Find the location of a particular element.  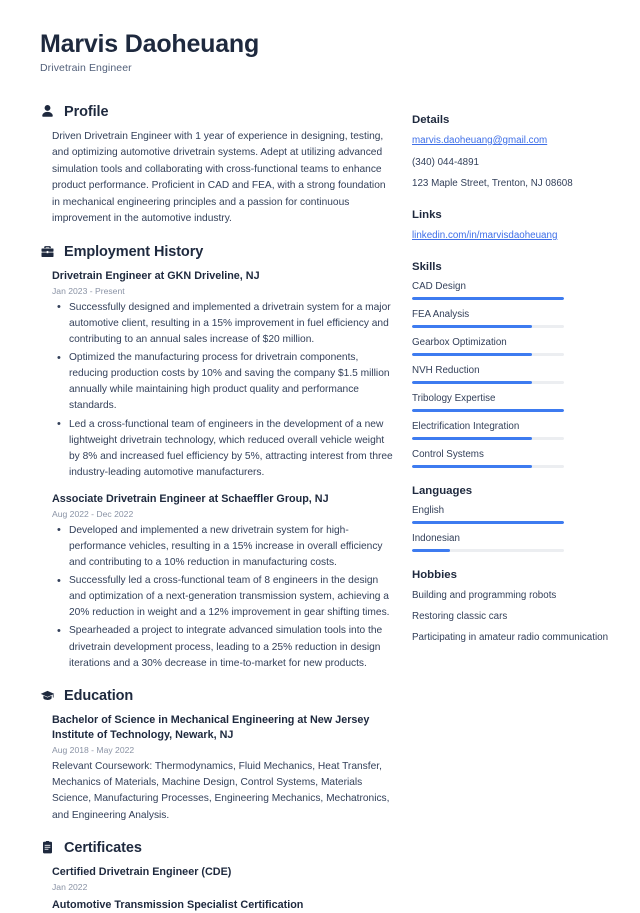

section-title: Employment History is located at coordinates (134, 251).